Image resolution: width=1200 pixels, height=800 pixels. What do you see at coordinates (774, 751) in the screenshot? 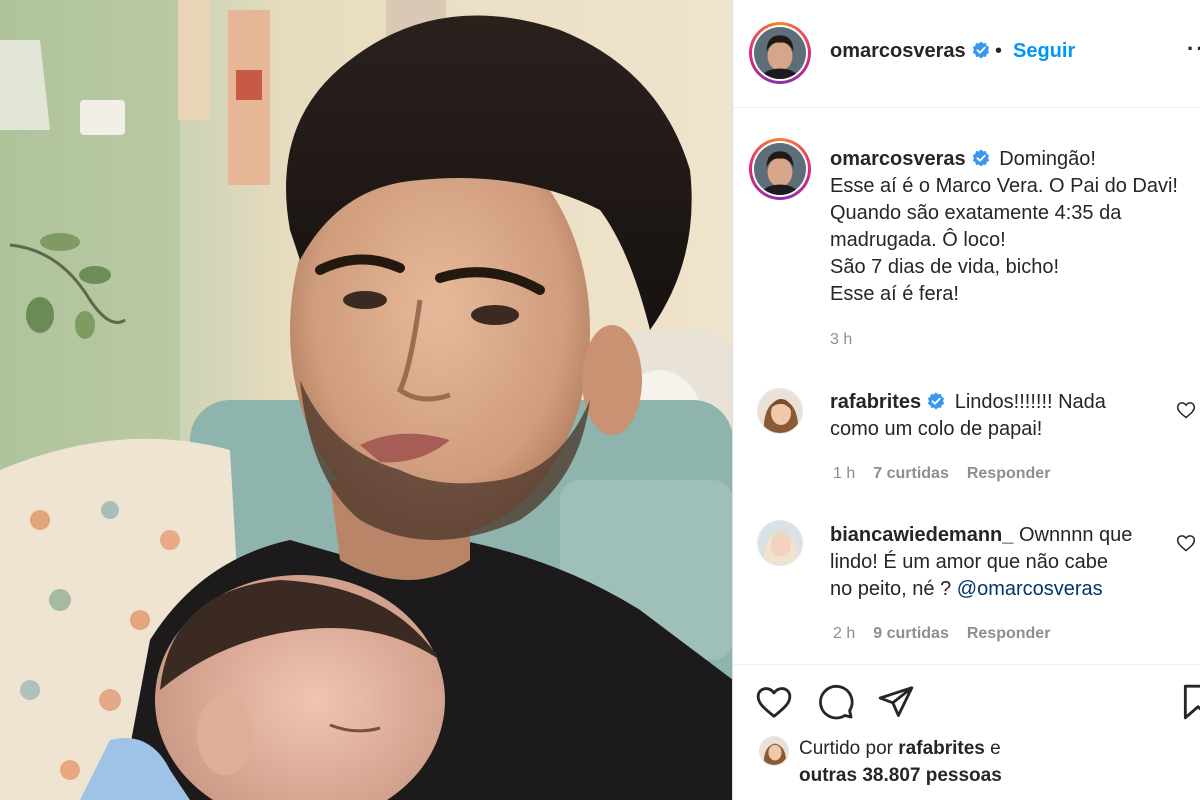
I see `liked-by-avatar` at bounding box center [774, 751].